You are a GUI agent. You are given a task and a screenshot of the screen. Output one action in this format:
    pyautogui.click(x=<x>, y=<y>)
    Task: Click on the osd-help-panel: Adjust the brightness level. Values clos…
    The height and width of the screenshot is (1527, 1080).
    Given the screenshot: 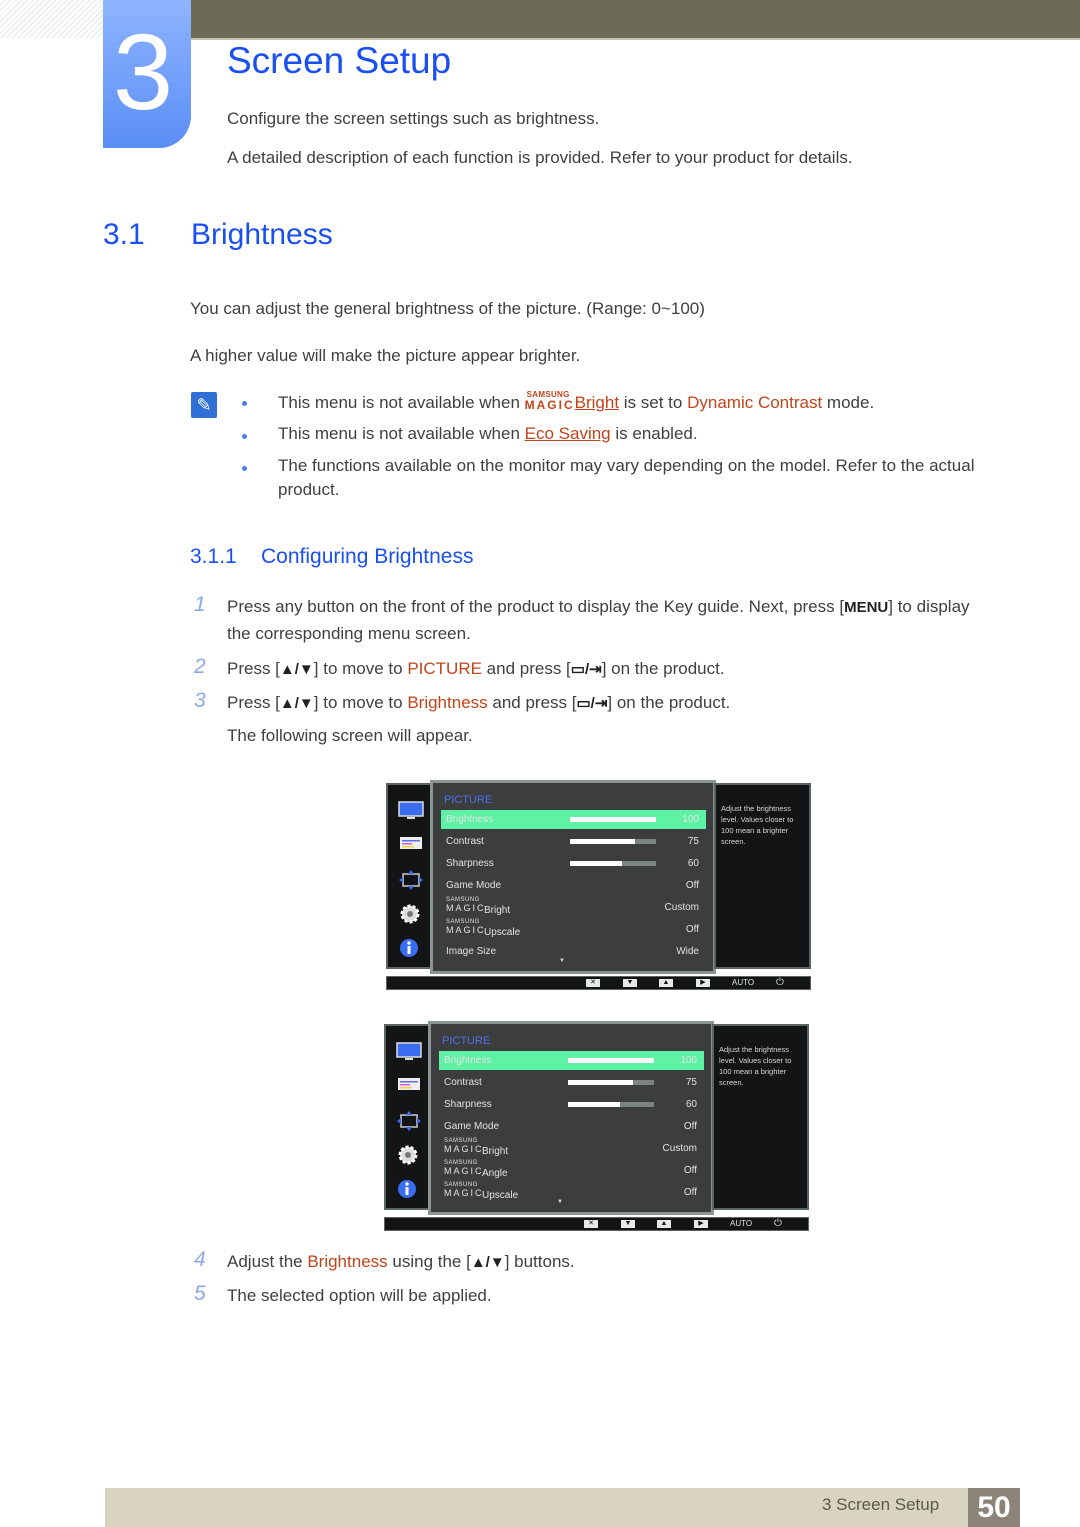 What is the action you would take?
    pyautogui.click(x=762, y=876)
    